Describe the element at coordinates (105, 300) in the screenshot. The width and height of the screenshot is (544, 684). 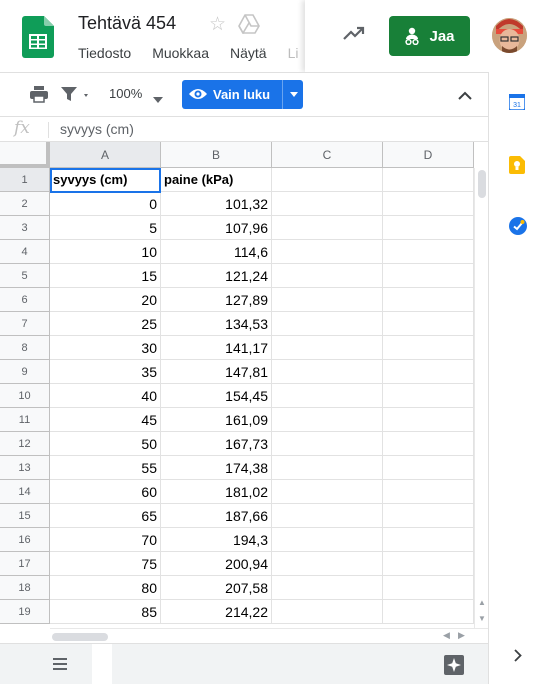
I see `grid-cell: 20` at that location.